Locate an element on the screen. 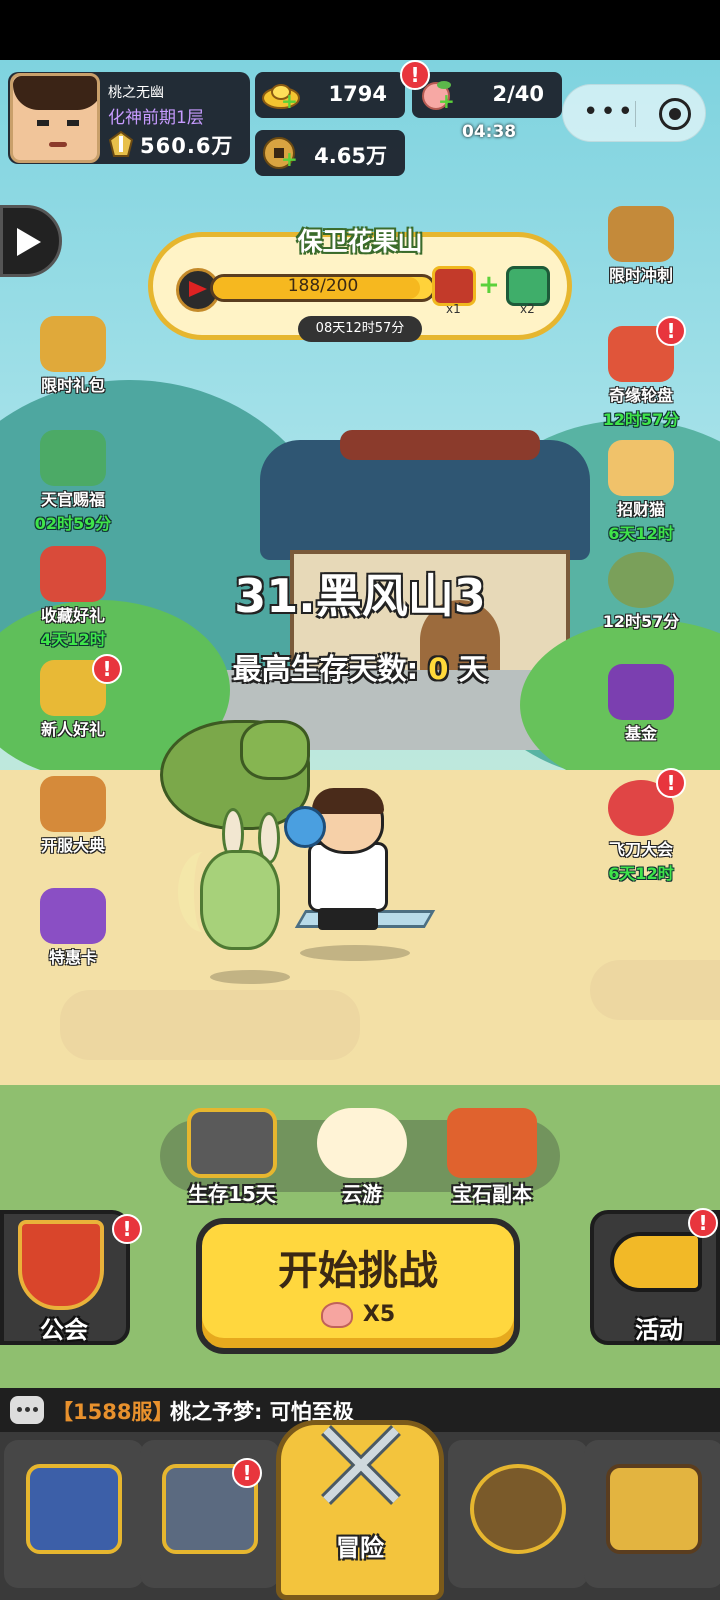 This screenshot has width=720, height=1600. rabbit-companion is located at coordinates (240, 900).